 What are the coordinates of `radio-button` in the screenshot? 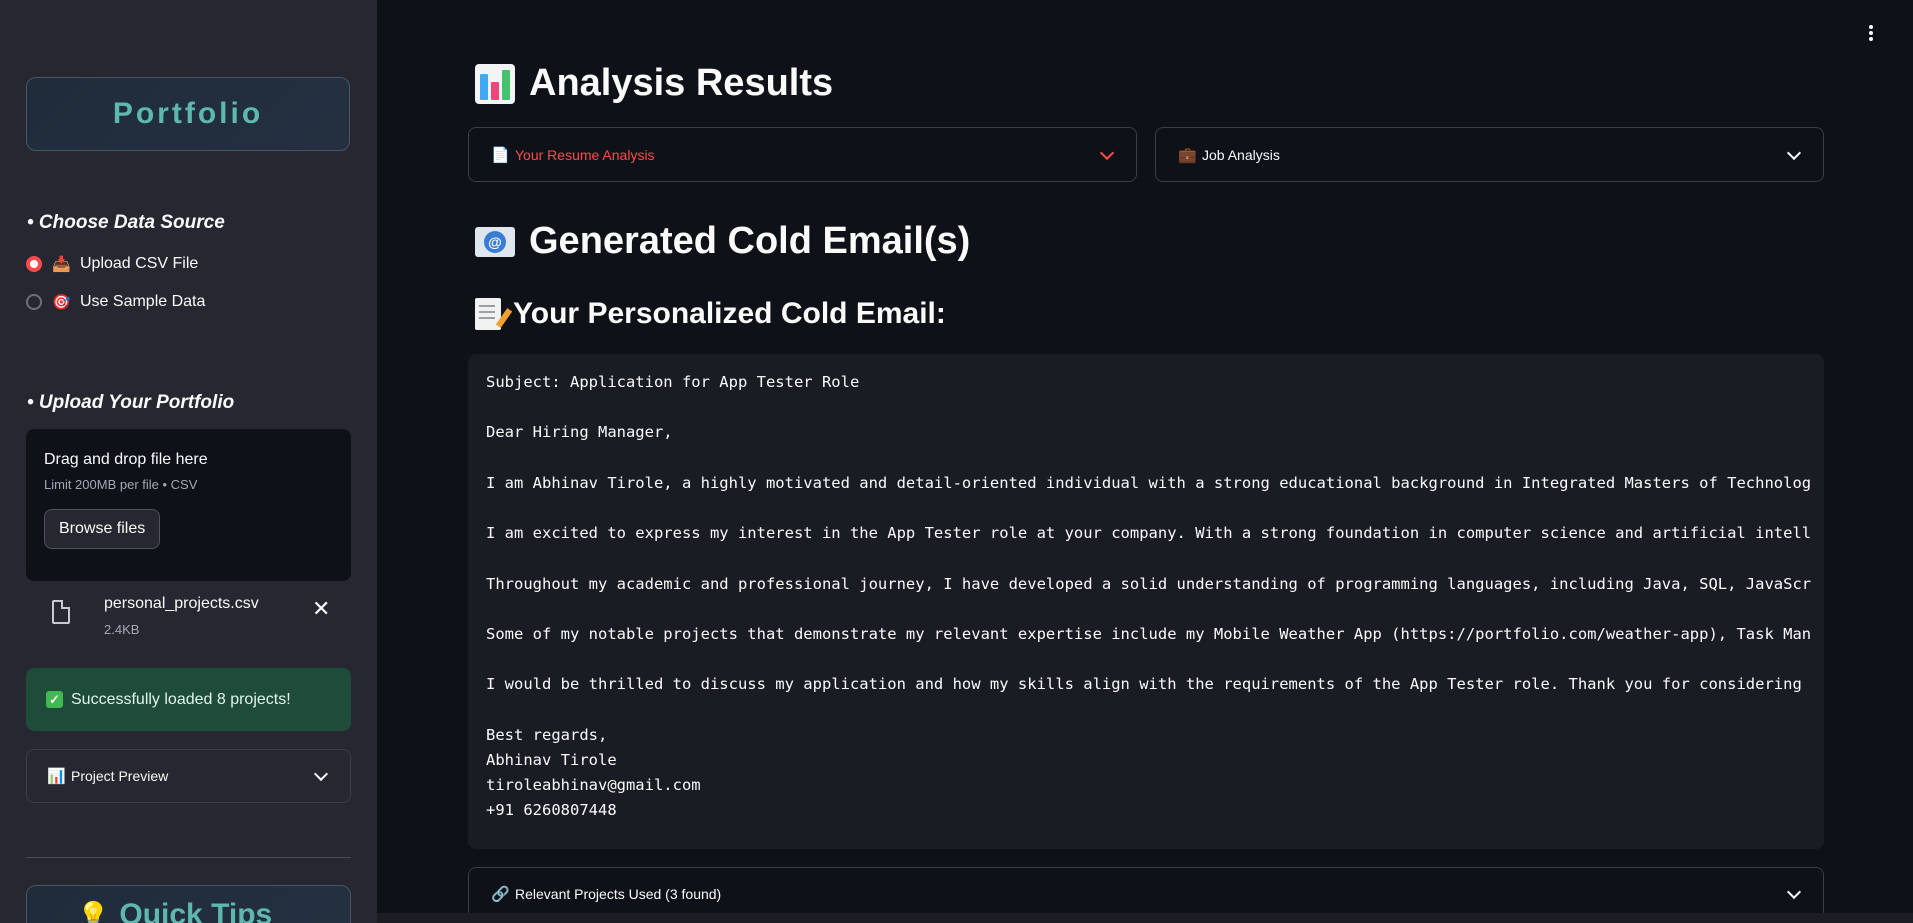 It's located at (34, 302).